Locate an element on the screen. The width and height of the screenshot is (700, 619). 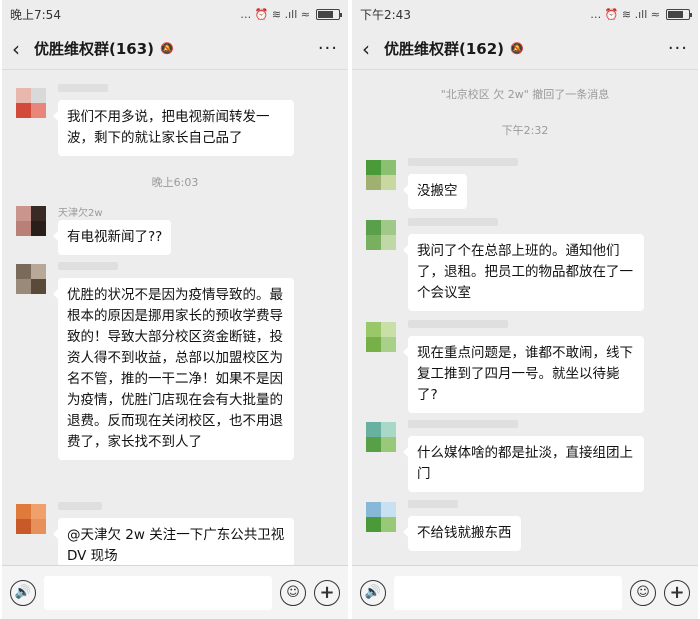
status-bar: 下午2:43 … ⏰ ≋ .ıll ≈ is located at coordinates (525, 14).